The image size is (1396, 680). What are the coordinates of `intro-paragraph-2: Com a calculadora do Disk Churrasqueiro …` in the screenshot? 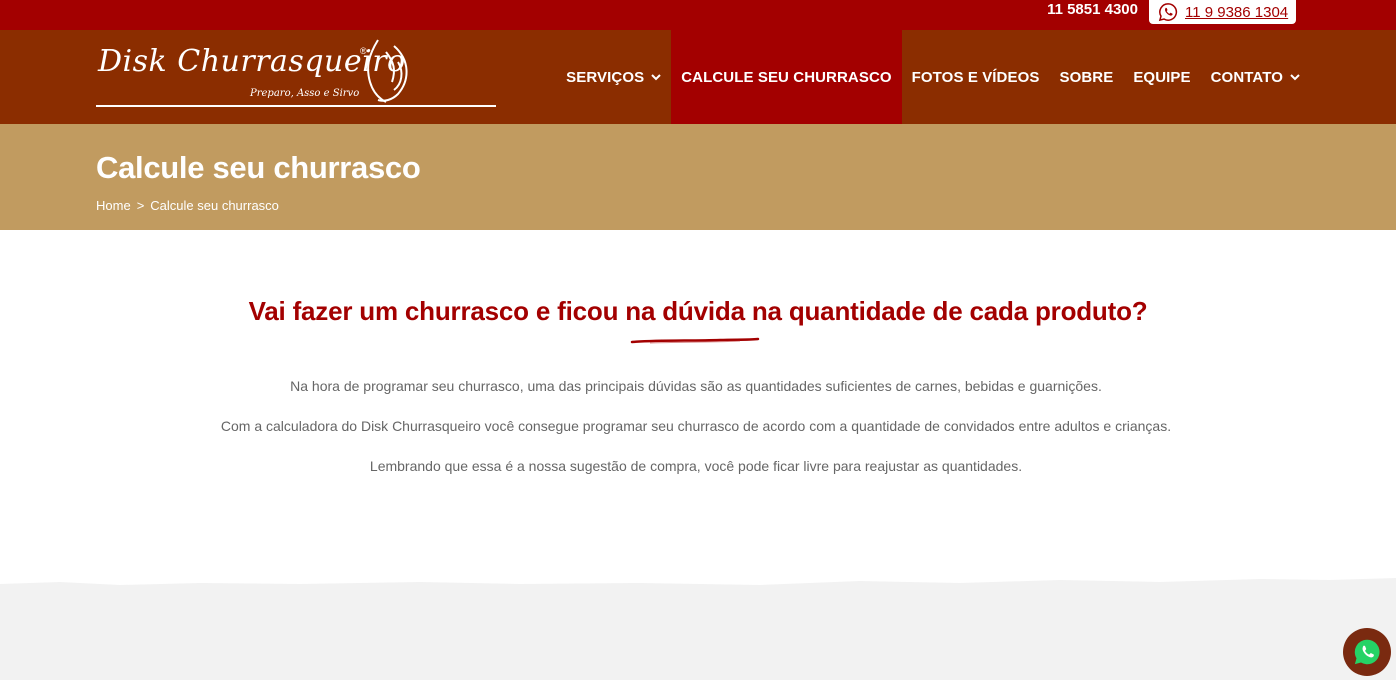 It's located at (696, 426).